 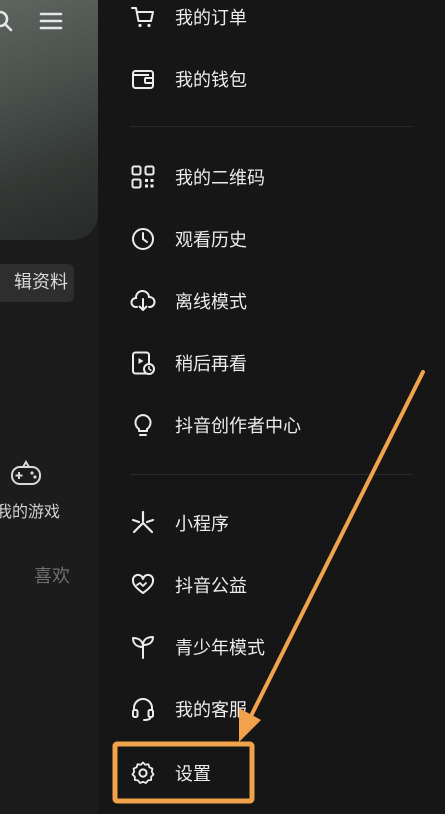 I want to click on qr-code-icon, so click(x=143, y=177).